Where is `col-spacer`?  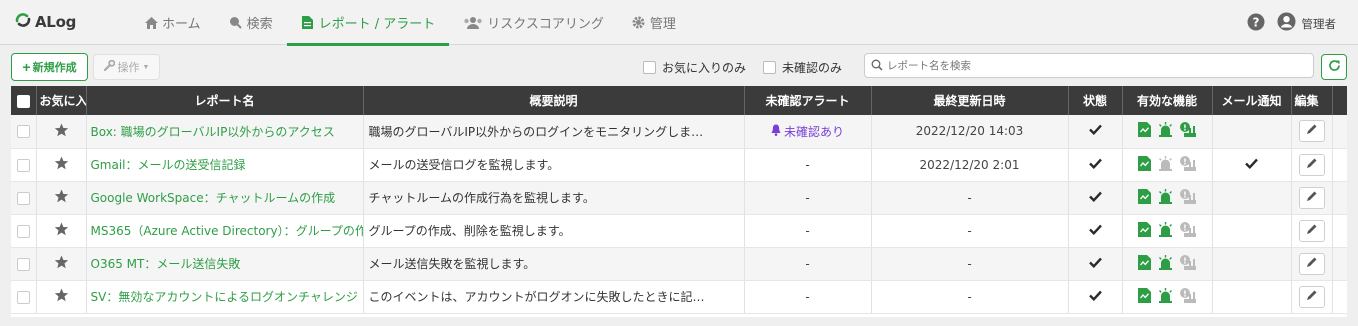
col-spacer is located at coordinates (1339, 100).